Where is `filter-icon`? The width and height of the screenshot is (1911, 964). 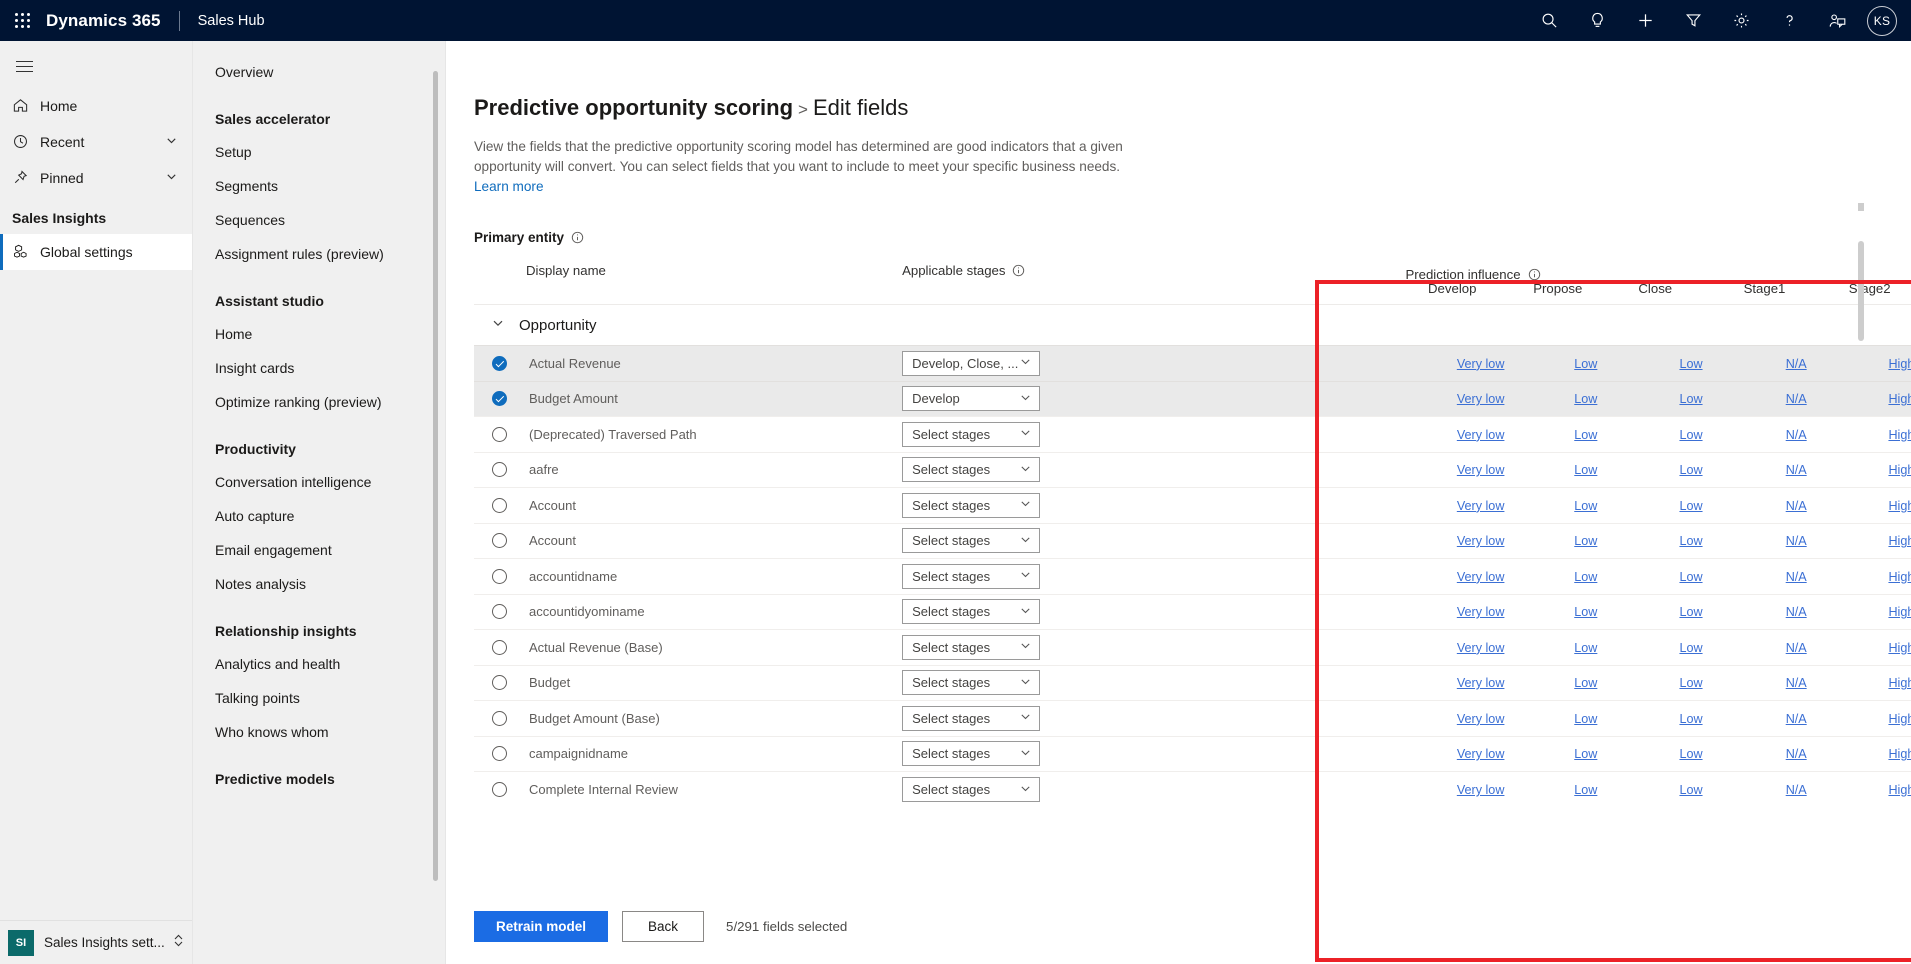 filter-icon is located at coordinates (1693, 20).